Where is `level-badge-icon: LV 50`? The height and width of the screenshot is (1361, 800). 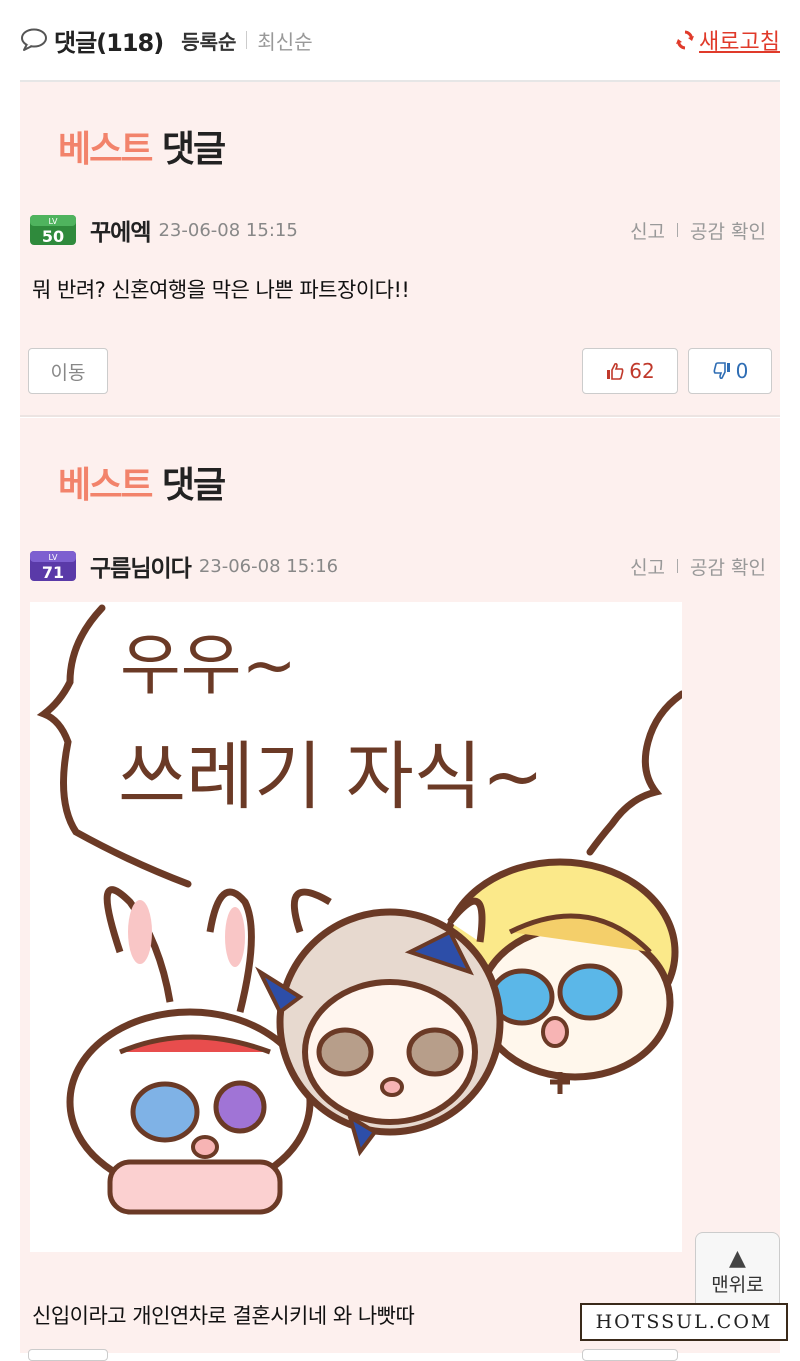
level-badge-icon: LV 50 is located at coordinates (53, 230).